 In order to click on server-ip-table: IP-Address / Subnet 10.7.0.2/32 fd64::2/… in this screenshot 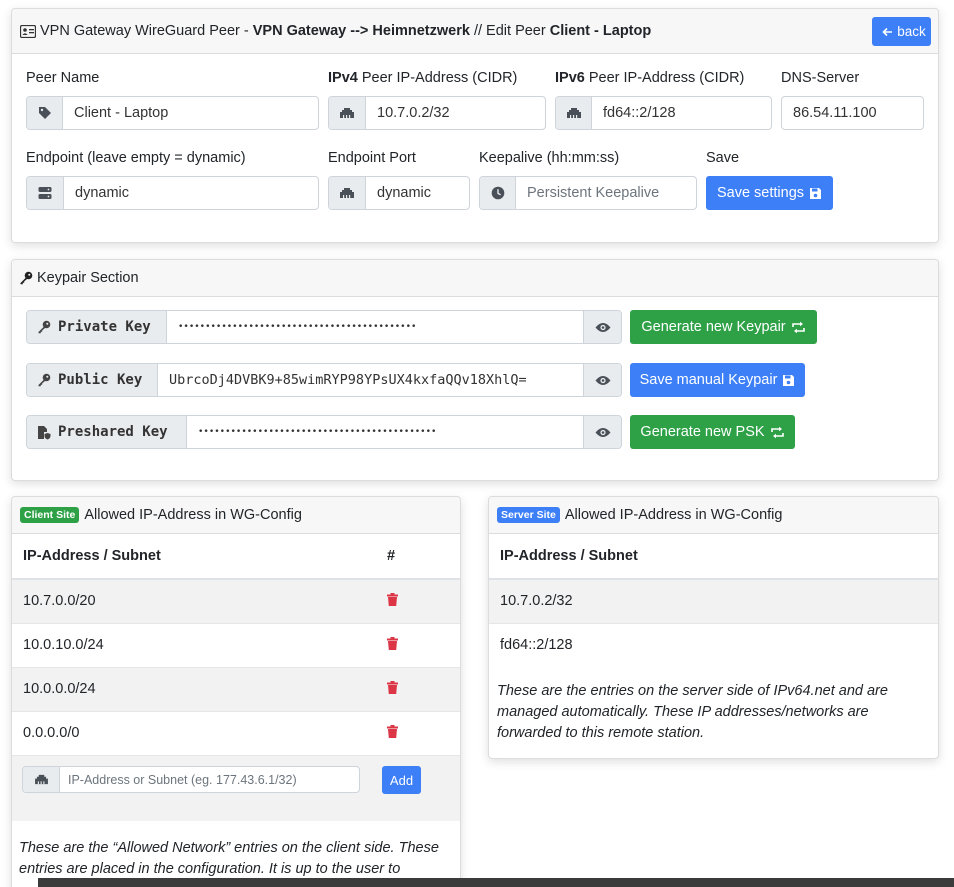, I will do `click(713, 600)`.